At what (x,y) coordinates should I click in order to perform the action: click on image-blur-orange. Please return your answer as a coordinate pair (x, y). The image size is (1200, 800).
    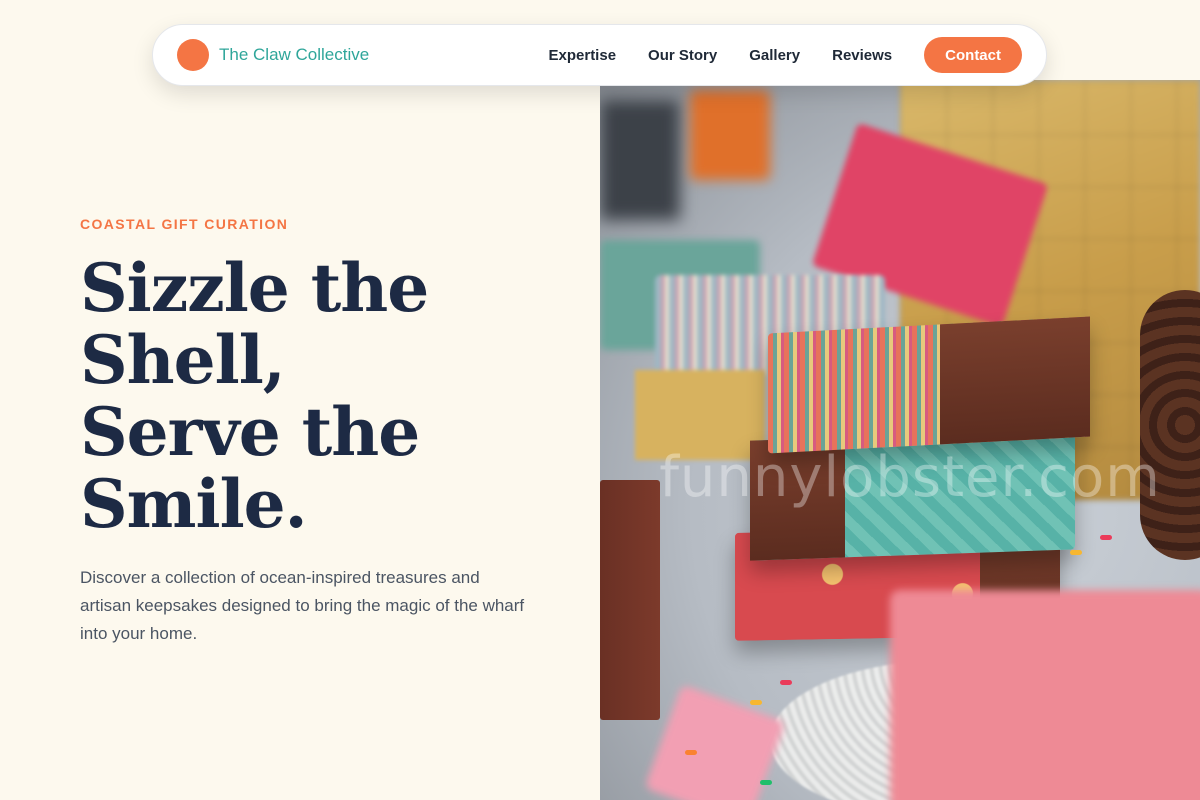
    Looking at the image, I should click on (730, 135).